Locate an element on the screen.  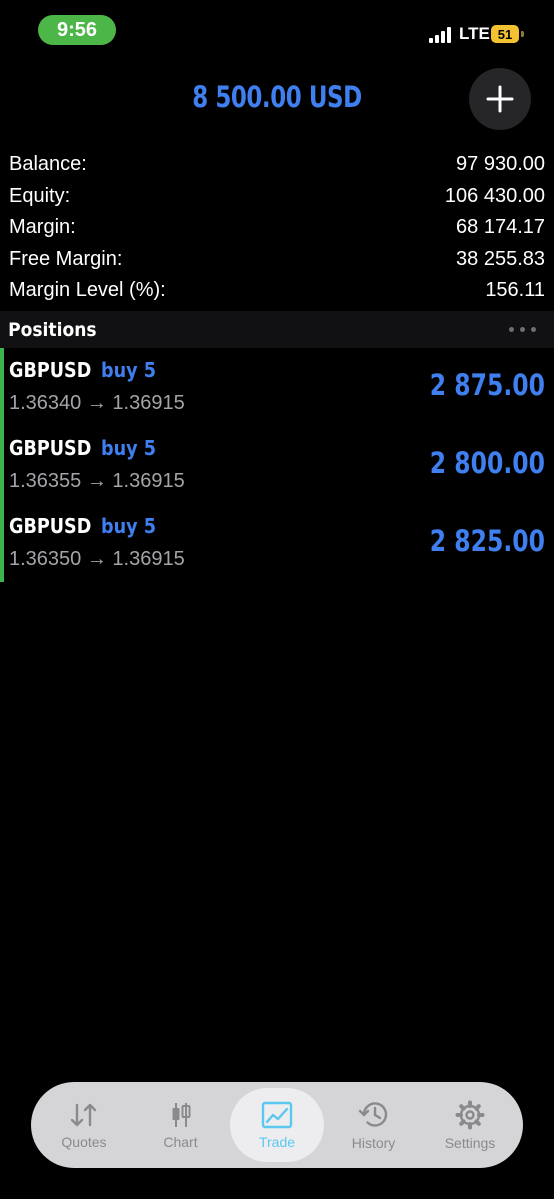
position-row: GBPUSD buy 5 1.36340 → 1.36915 2 875.00 is located at coordinates (277, 387).